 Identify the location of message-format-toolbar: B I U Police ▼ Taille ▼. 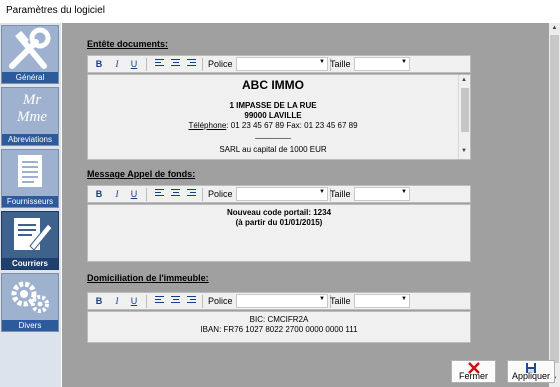
(279, 194).